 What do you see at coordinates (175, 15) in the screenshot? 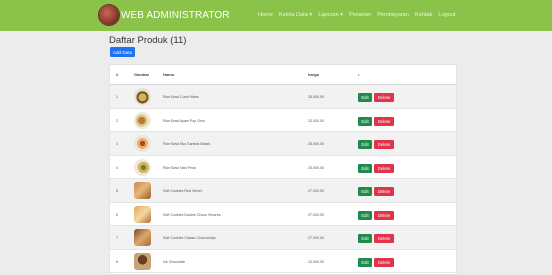
I see `brand-name: WEB ADMINISTRATOR` at bounding box center [175, 15].